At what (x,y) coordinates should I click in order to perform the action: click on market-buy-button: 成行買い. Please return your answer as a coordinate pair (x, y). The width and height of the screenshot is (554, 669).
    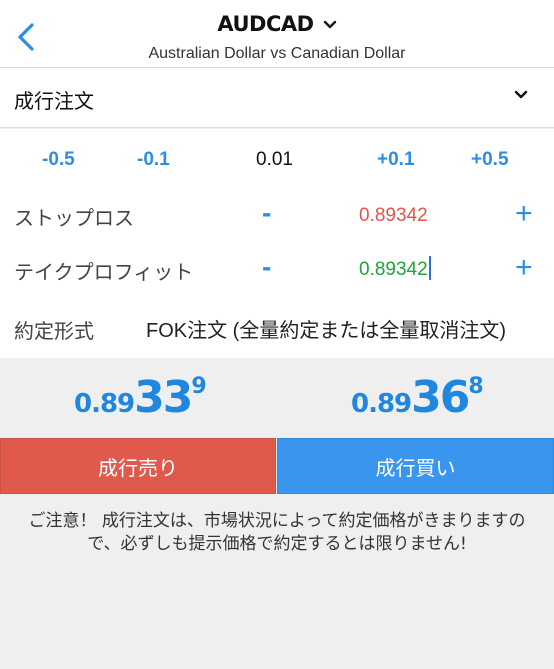
    Looking at the image, I should click on (415, 466).